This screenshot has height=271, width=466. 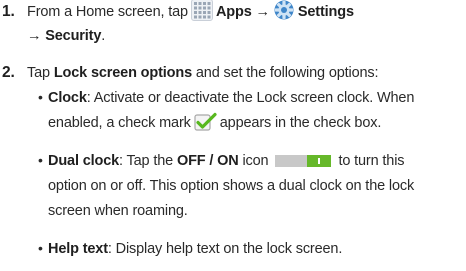 What do you see at coordinates (207, 161) in the screenshot?
I see `off-on-label: OFF / ON` at bounding box center [207, 161].